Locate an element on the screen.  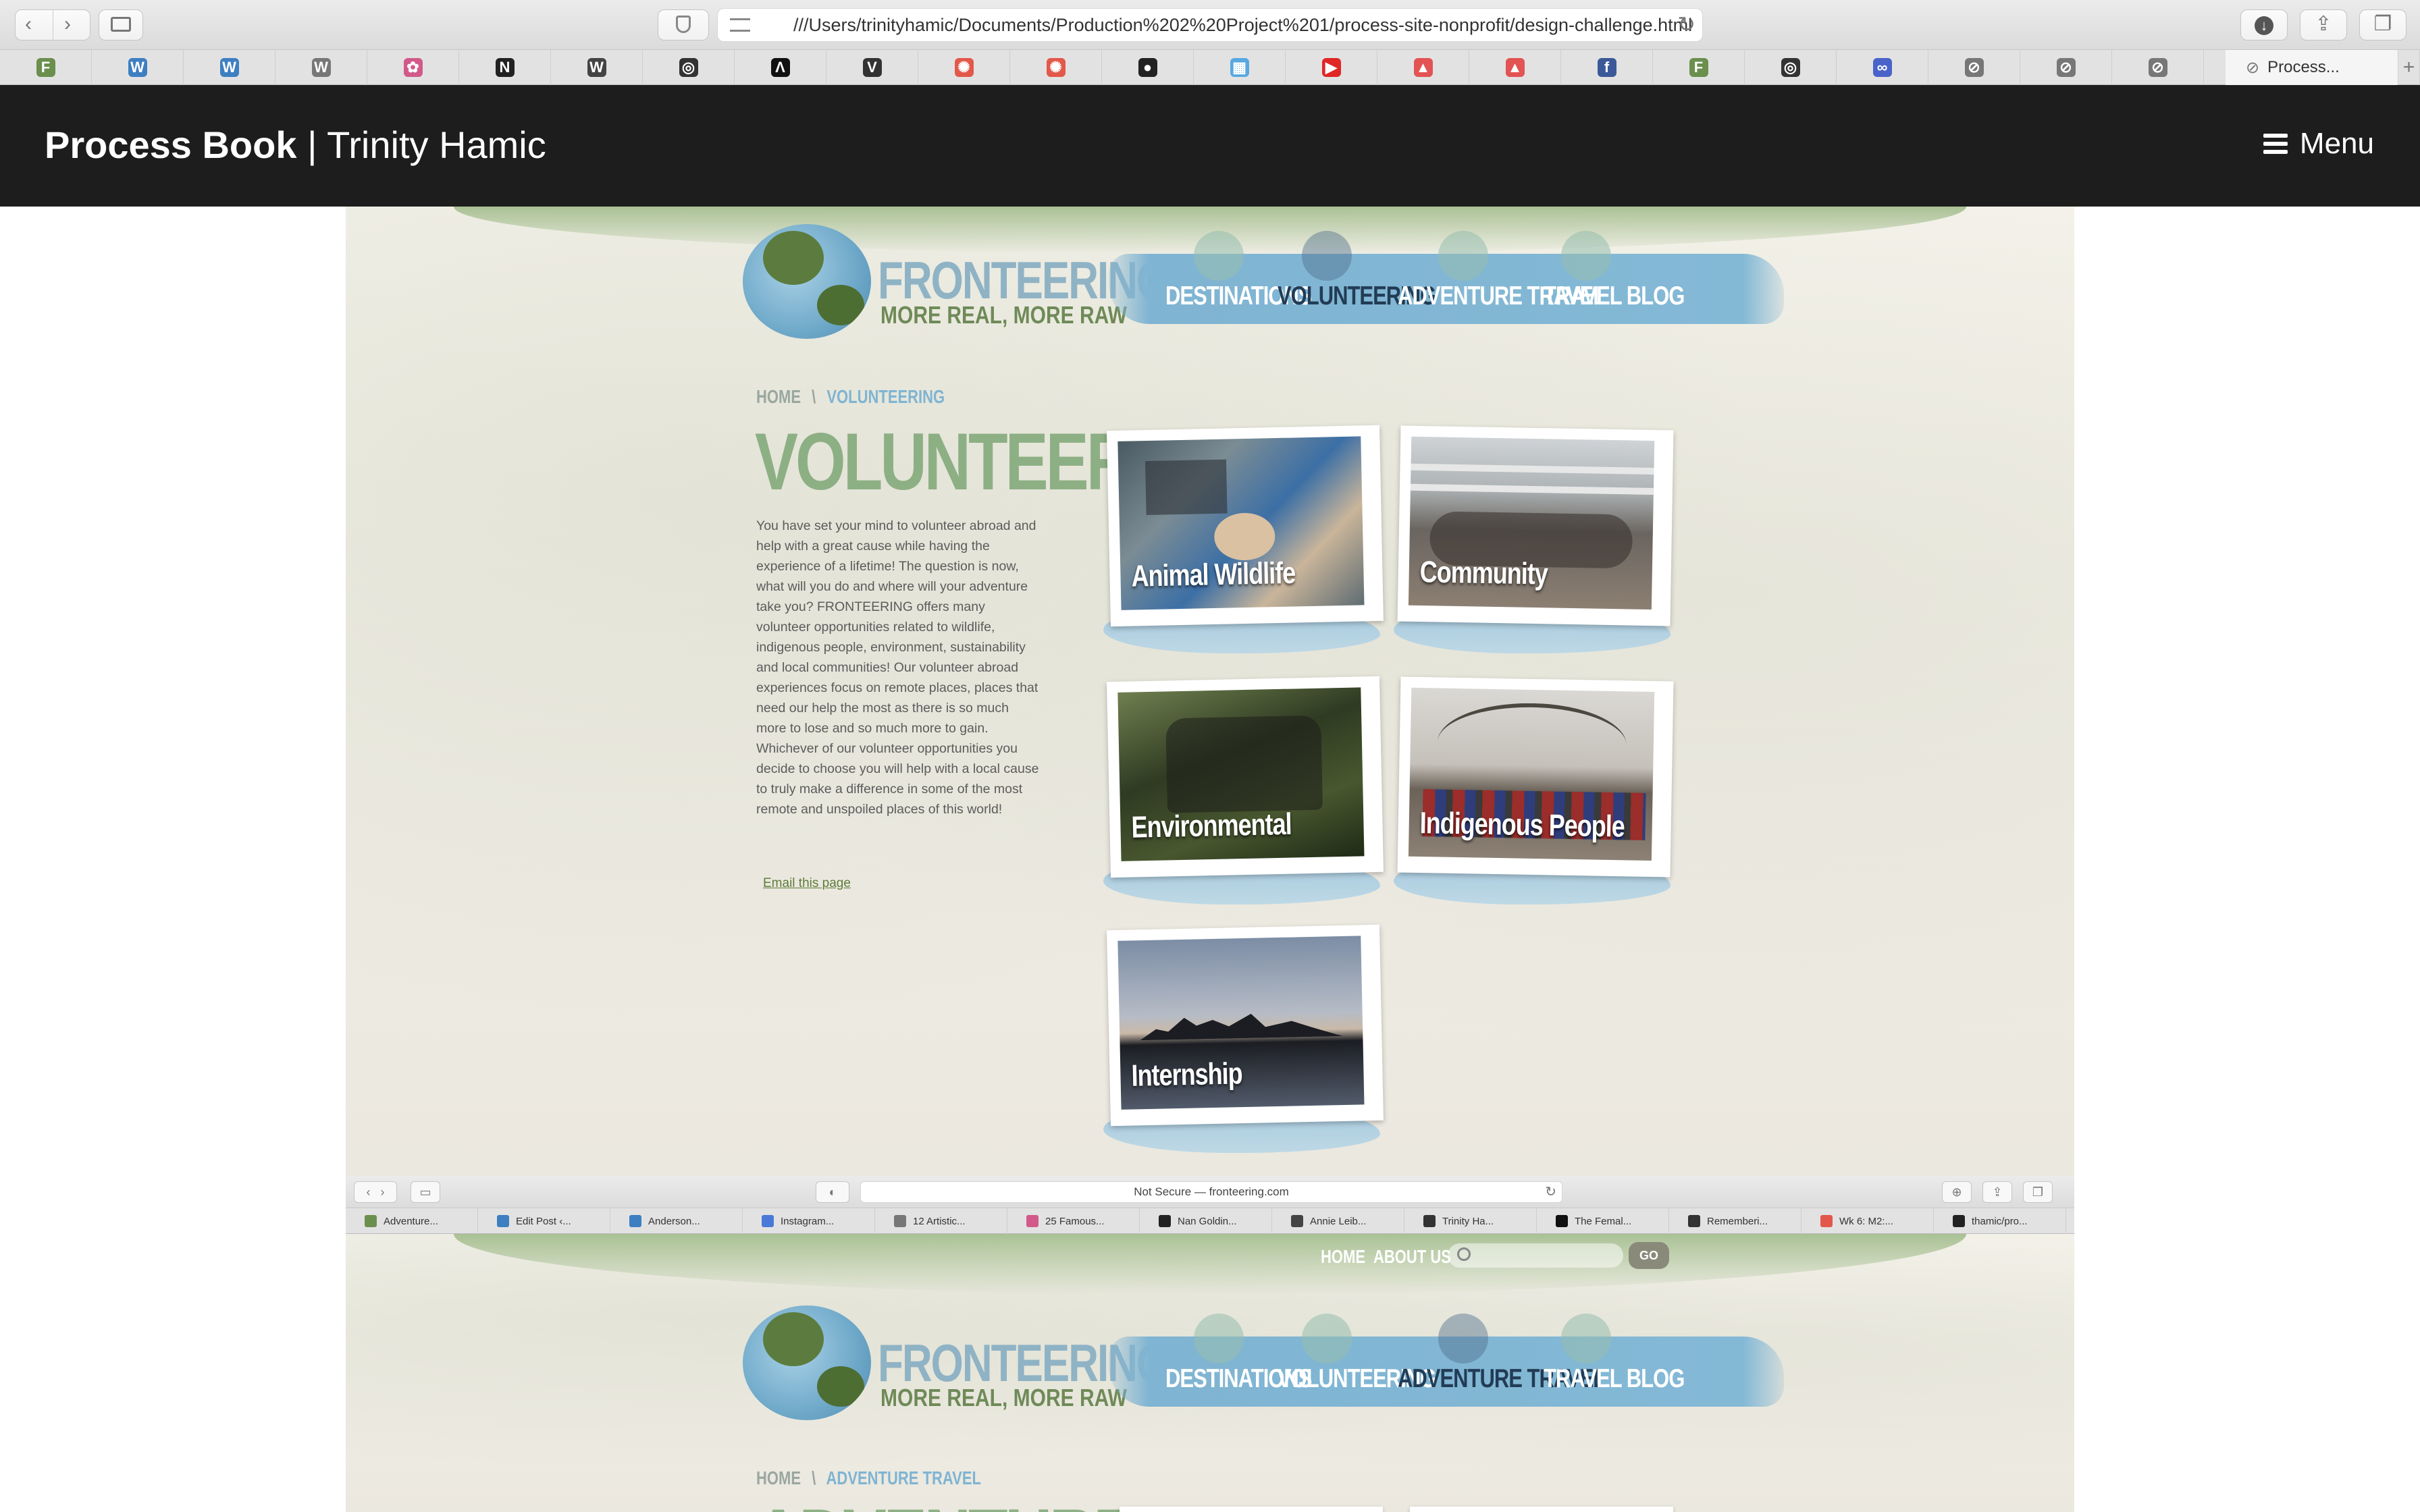
new-tab-button: + is located at coordinates (2409, 67).